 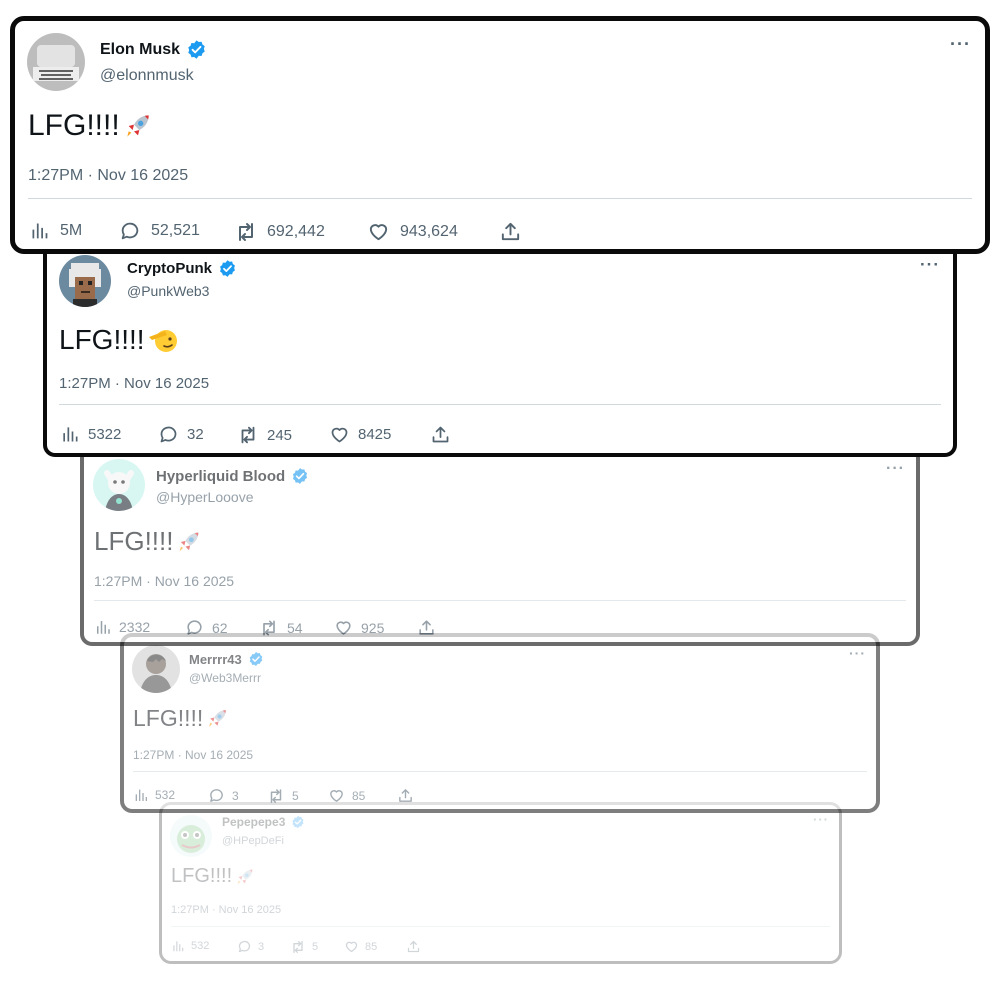 I want to click on retweet-button: 692,442, so click(x=279, y=232).